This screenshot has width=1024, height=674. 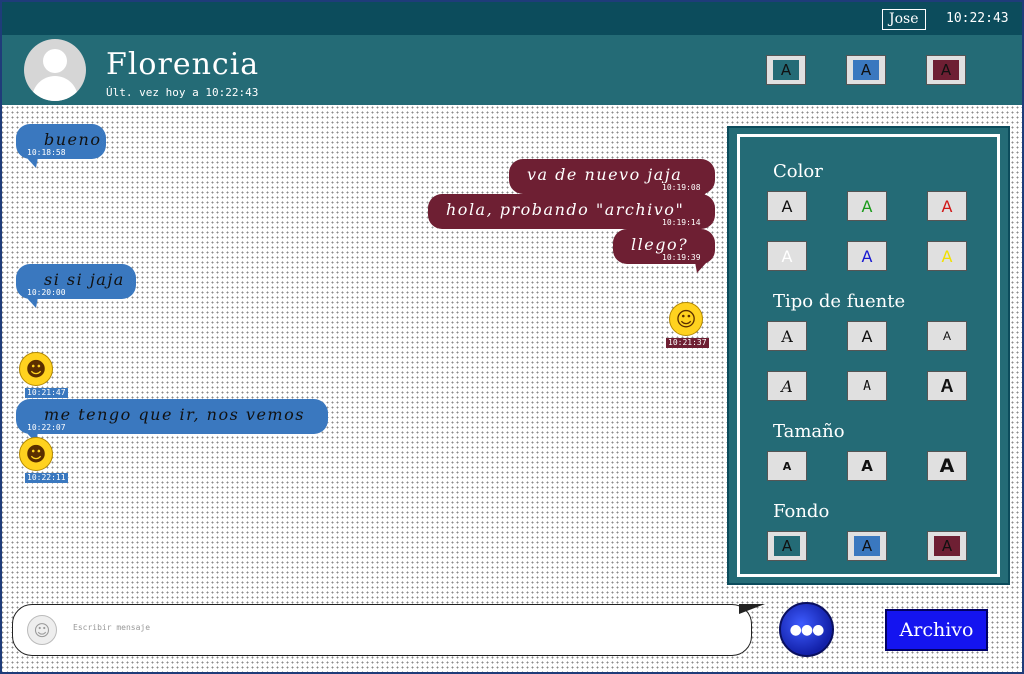 I want to click on color-option-blue: A, so click(x=867, y=256).